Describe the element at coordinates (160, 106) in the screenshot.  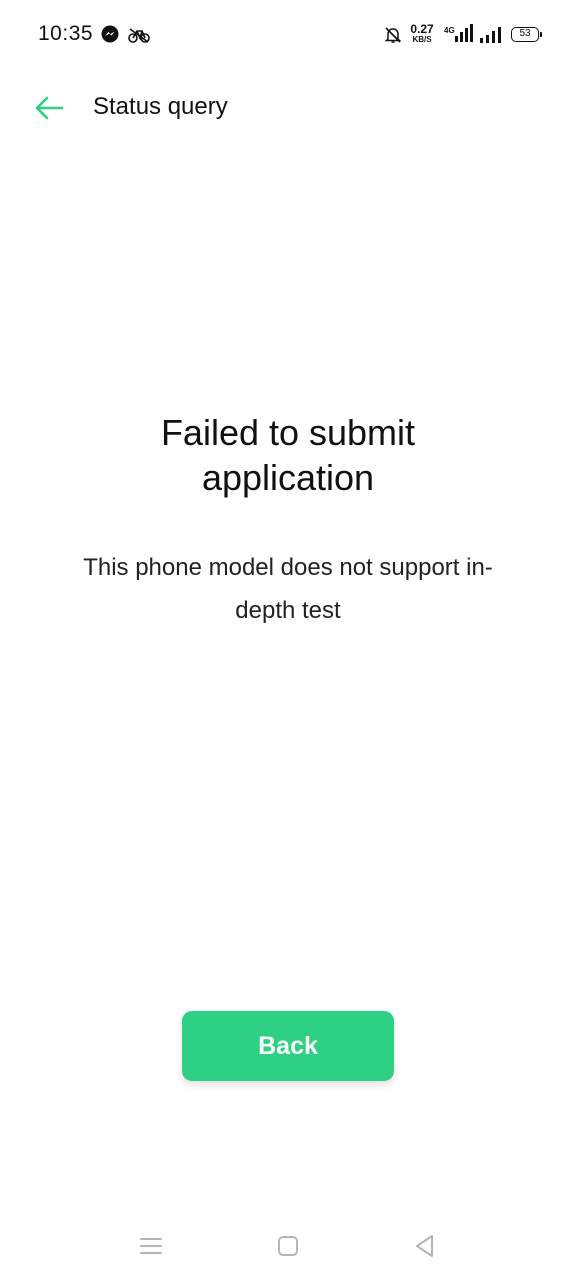
I see `page-title: Status query` at that location.